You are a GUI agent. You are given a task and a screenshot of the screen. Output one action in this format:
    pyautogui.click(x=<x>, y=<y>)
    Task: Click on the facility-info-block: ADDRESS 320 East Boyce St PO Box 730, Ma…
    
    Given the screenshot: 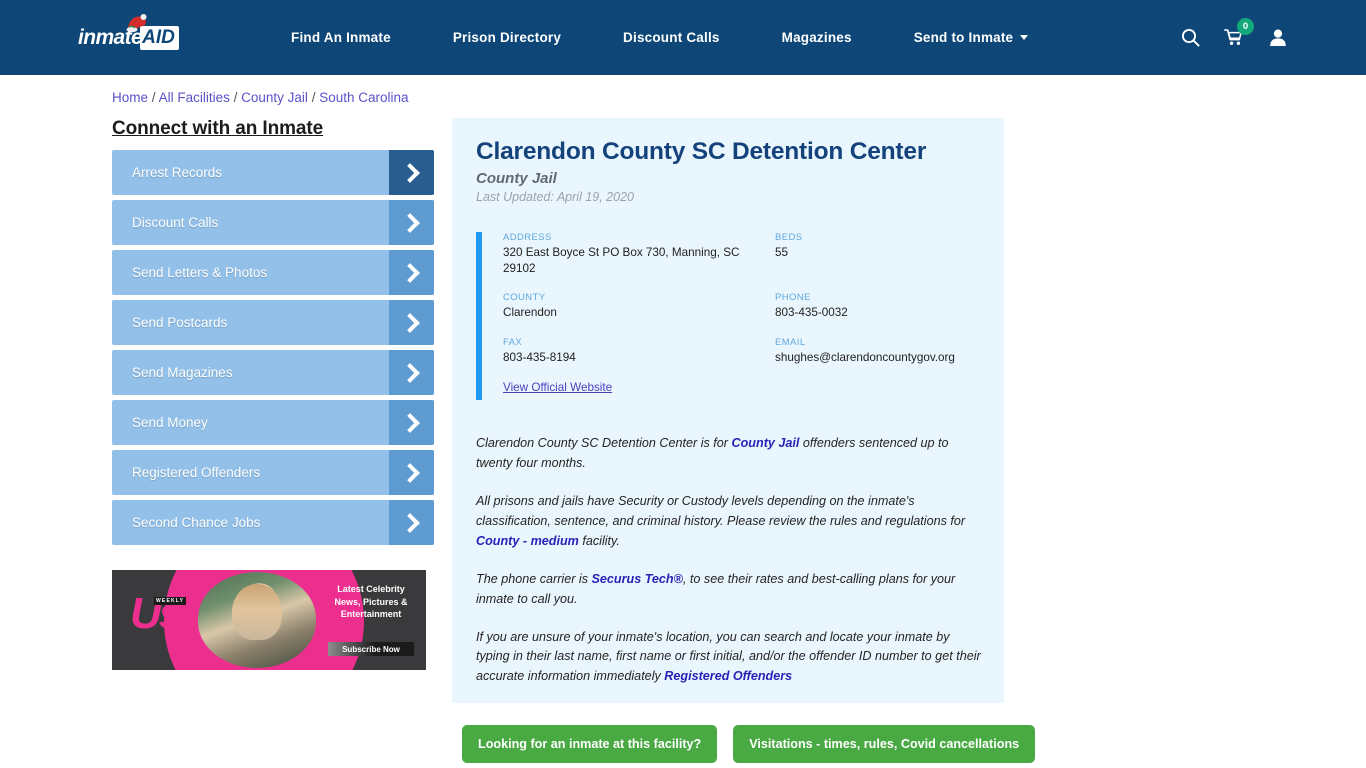 What is the action you would take?
    pyautogui.click(x=729, y=316)
    